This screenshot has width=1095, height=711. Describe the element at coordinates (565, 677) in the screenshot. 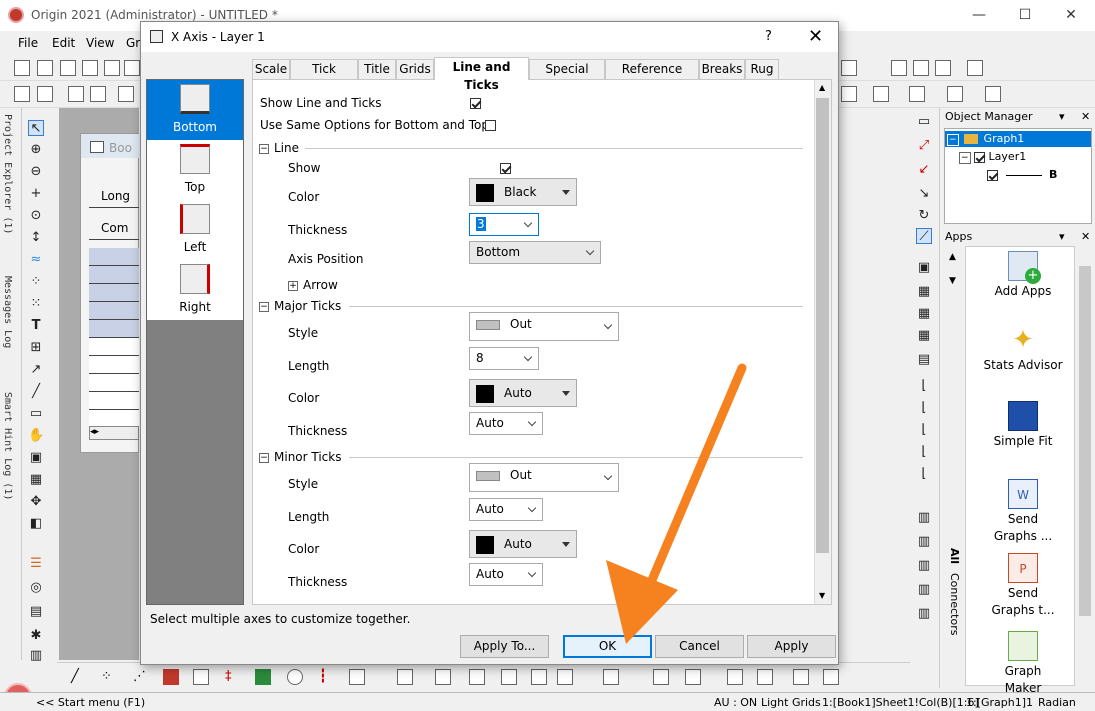

I see `screen-icon` at that location.